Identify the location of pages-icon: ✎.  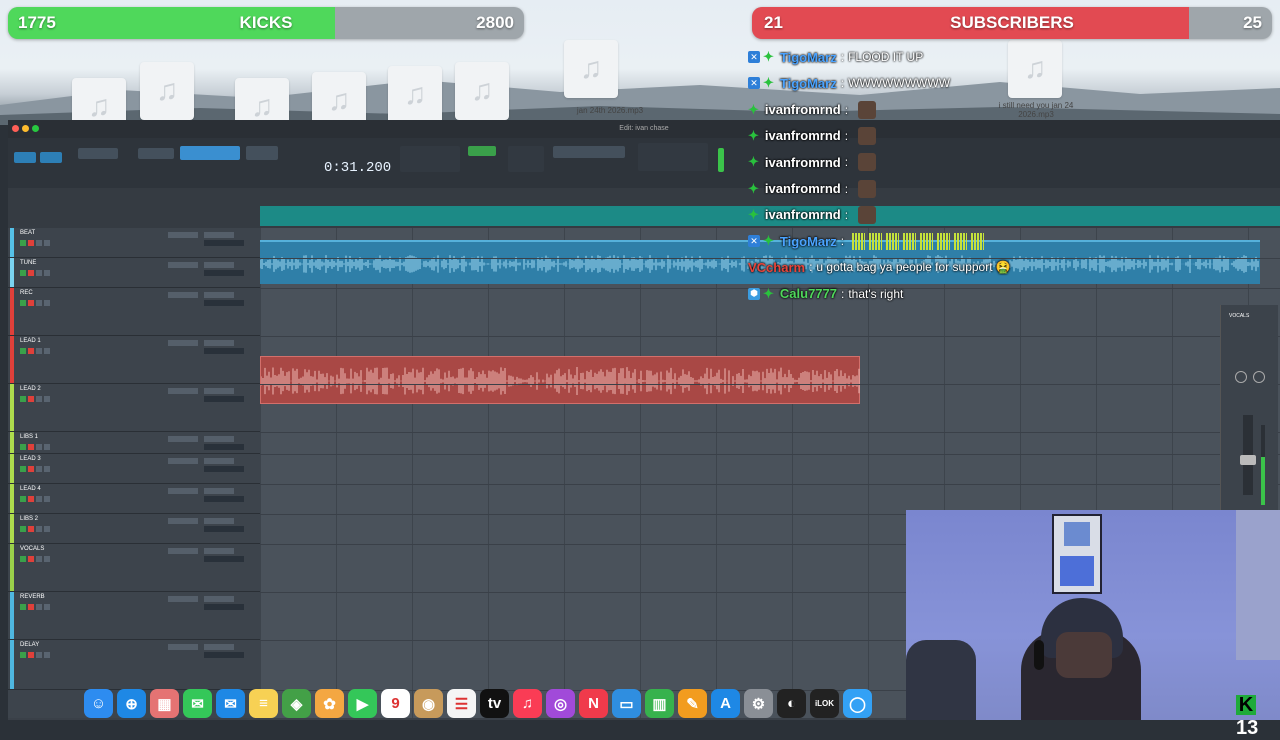
(692, 703).